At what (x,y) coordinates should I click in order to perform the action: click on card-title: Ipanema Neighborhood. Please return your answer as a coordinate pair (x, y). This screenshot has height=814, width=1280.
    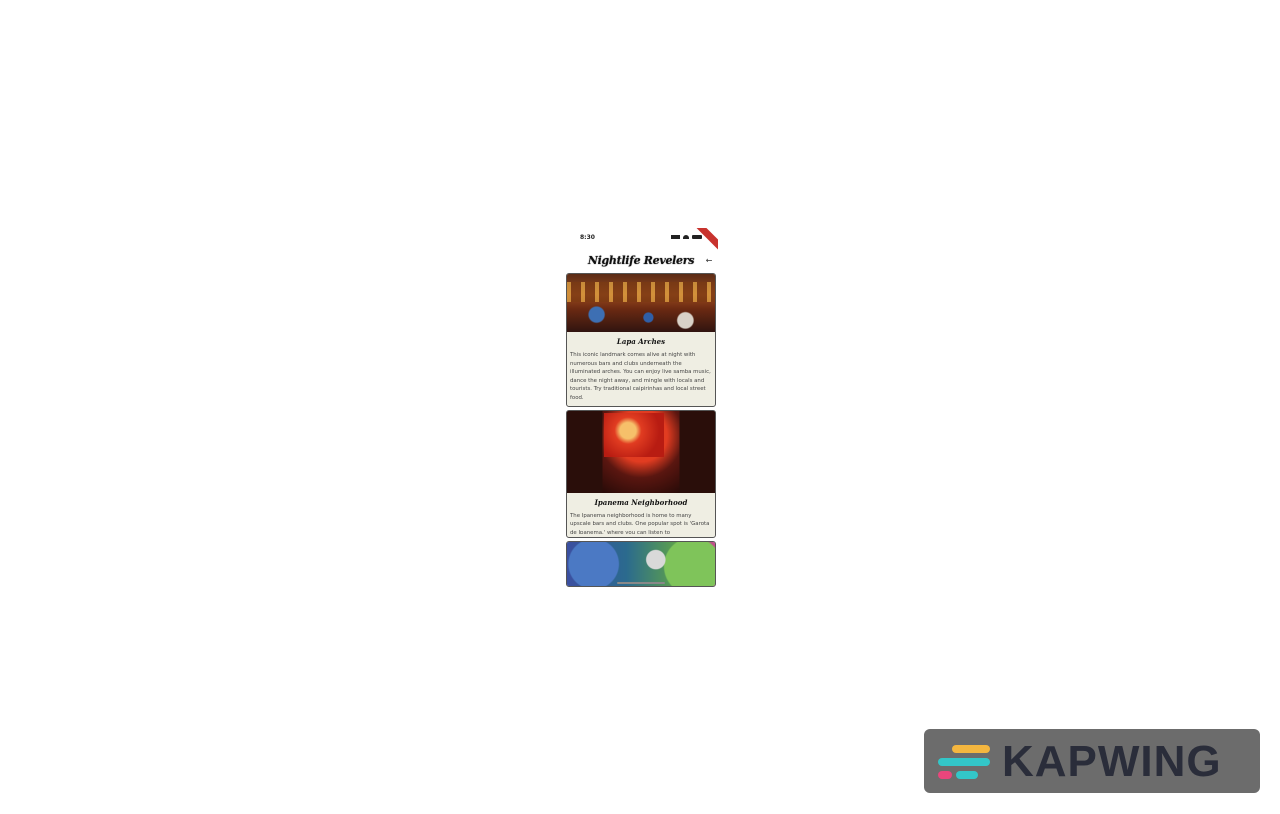
    Looking at the image, I should click on (641, 502).